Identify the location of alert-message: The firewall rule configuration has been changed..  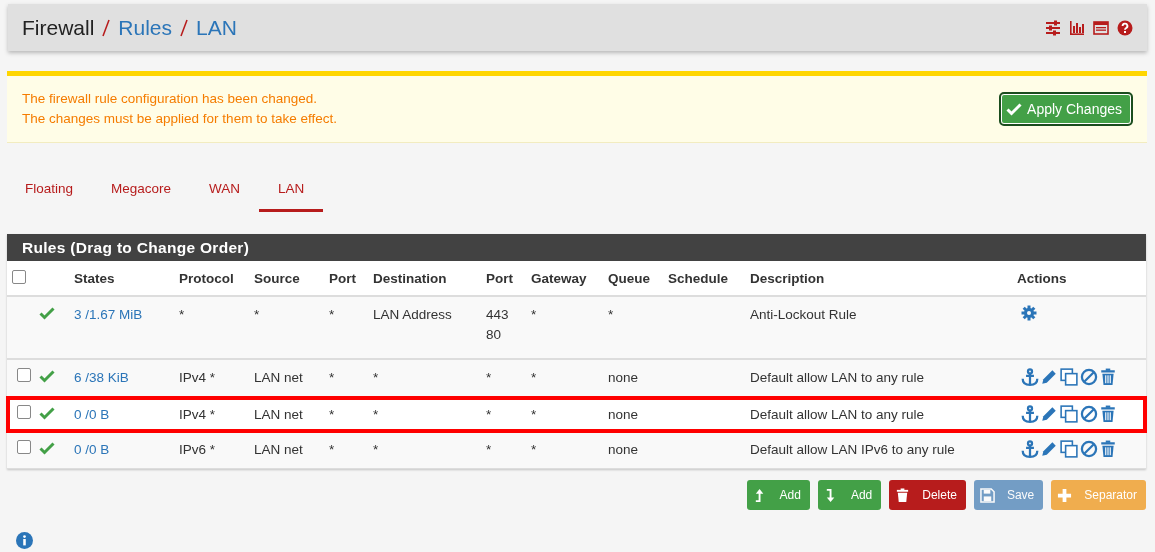
(170, 99).